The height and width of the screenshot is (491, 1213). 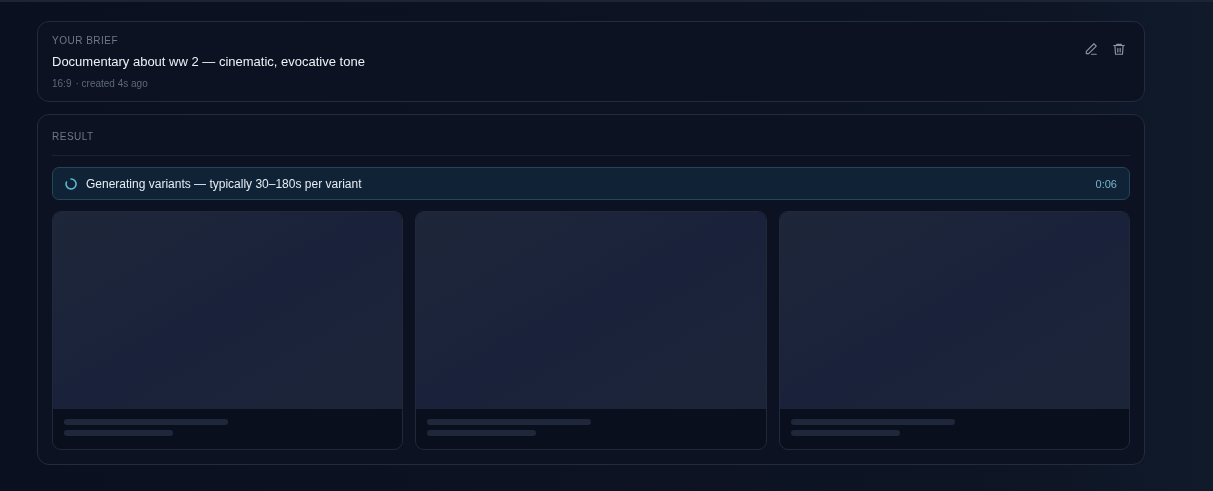 What do you see at coordinates (111, 83) in the screenshot?
I see `created-time: · created 4s ago` at bounding box center [111, 83].